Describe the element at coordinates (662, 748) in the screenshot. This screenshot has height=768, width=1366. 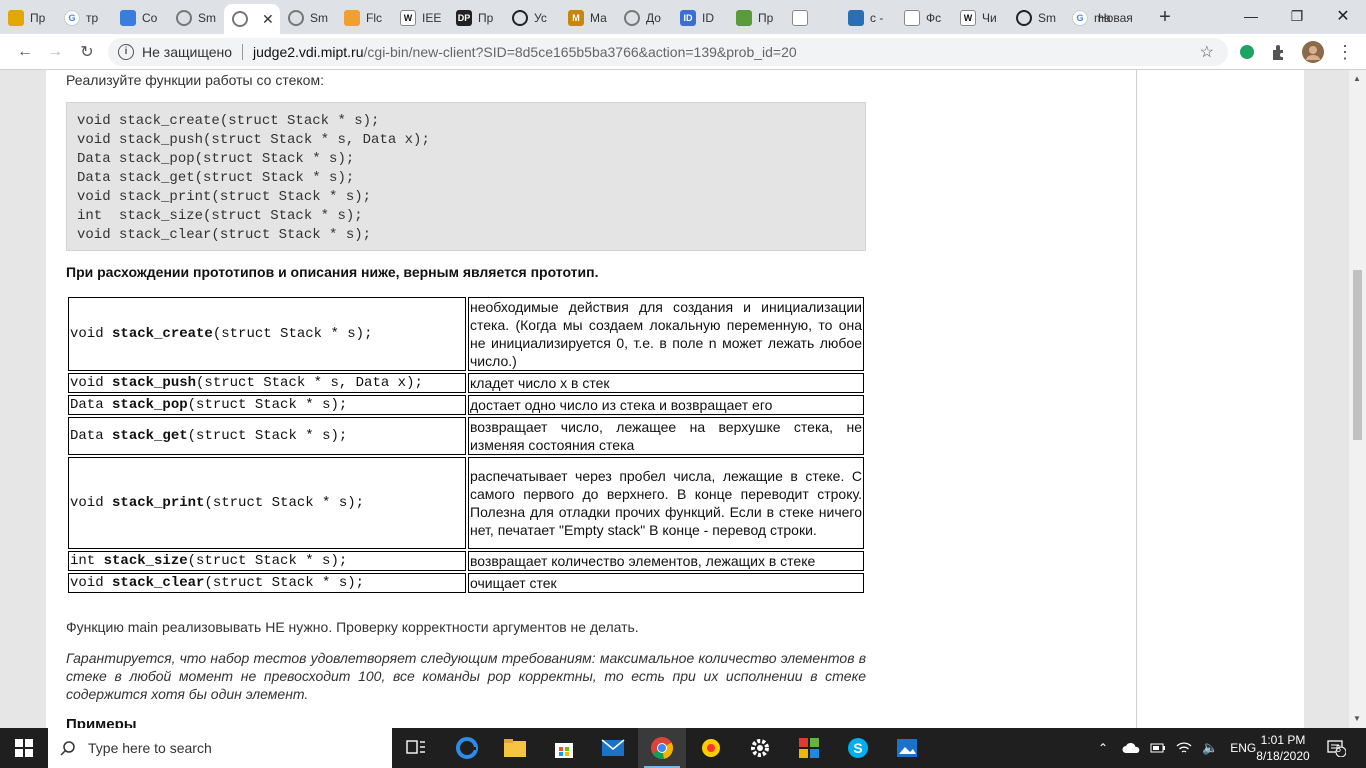
I see `chrome-icon` at that location.